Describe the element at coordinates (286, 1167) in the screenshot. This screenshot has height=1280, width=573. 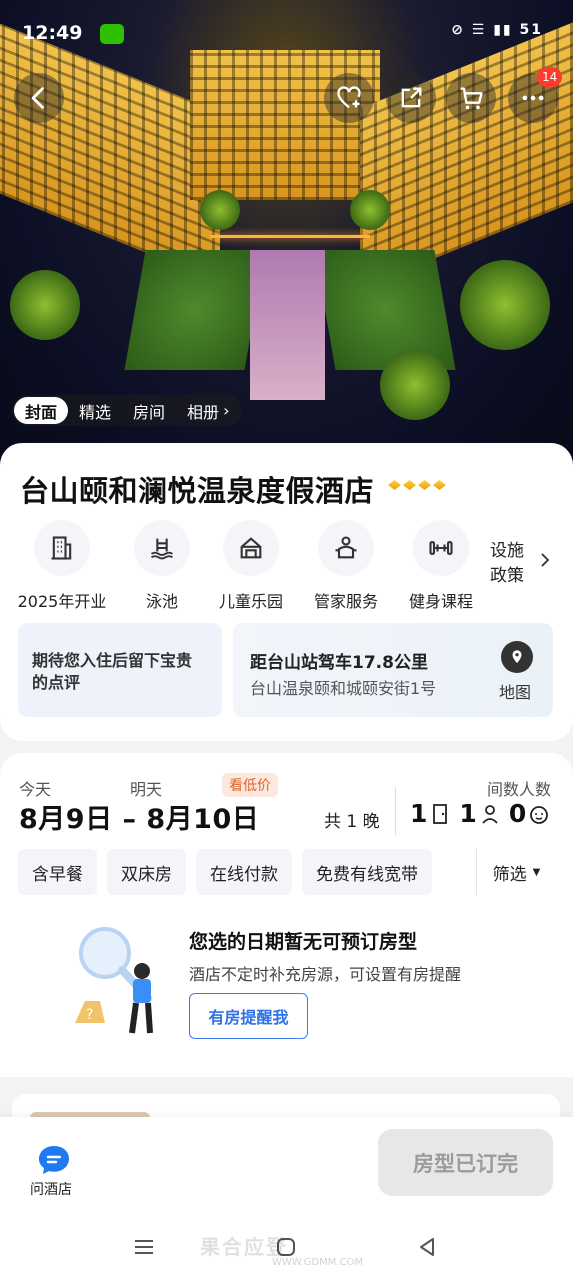
I see `bottom-action-bar: 问酒店 房型已订完` at that location.